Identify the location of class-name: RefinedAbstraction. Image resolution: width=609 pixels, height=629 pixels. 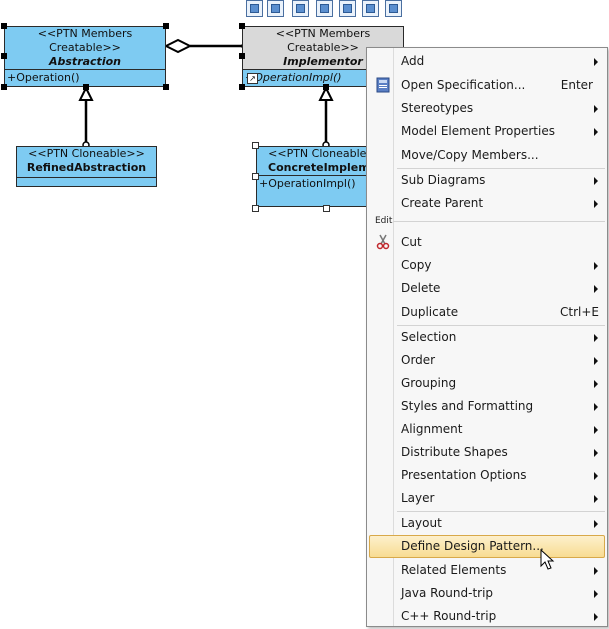
(86, 167).